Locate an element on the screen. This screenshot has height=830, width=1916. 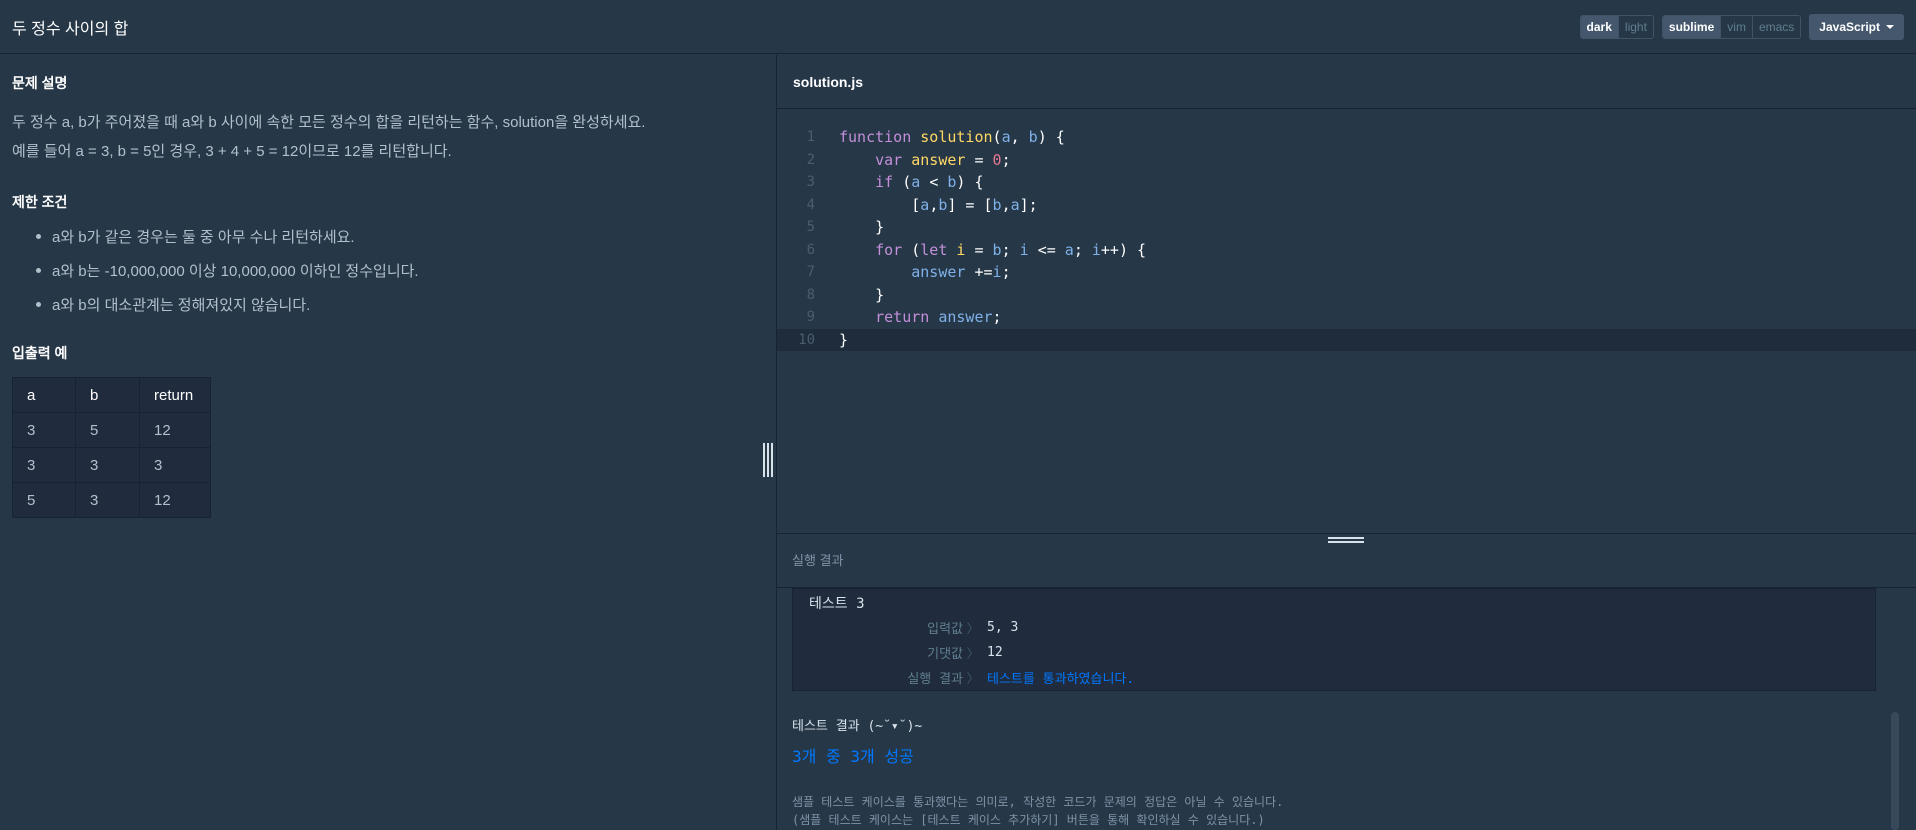
table-row: 3 3 3 is located at coordinates (111, 465).